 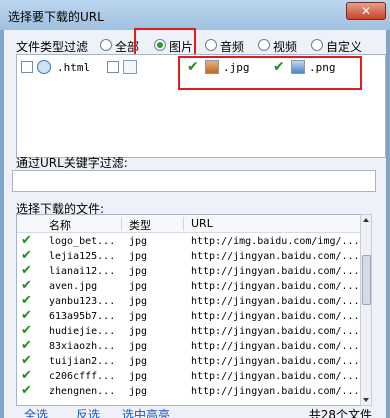 I want to click on select-all-button: 全选, so click(x=36, y=412).